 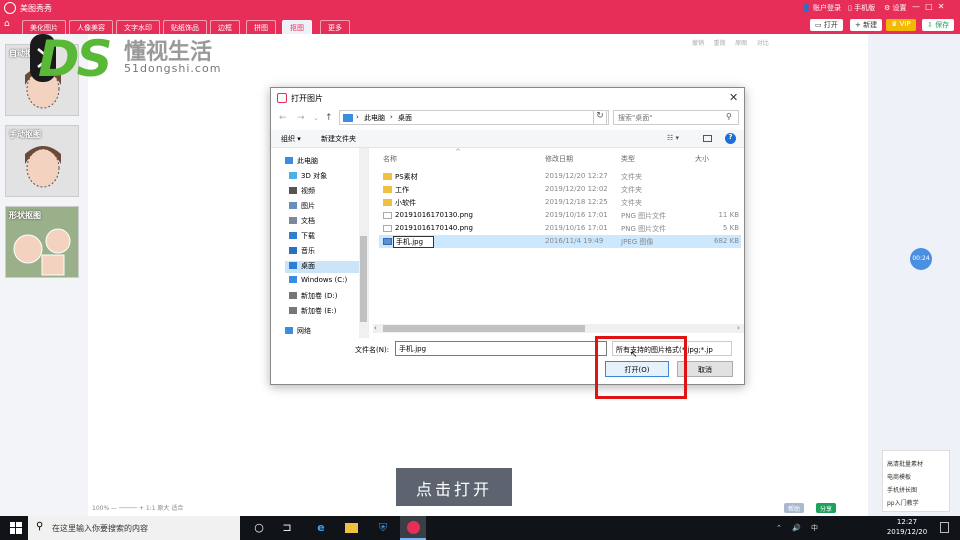 What do you see at coordinates (308, 177) in the screenshot?
I see `nav-item-3d-objects: 3D 对象` at bounding box center [308, 177].